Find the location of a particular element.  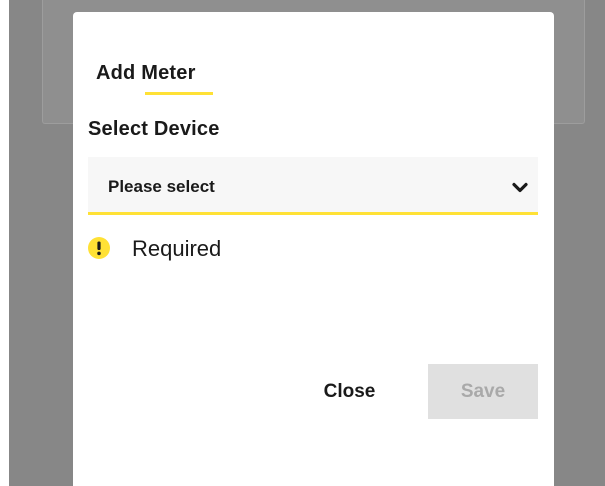

validation-text: Required is located at coordinates (177, 248).